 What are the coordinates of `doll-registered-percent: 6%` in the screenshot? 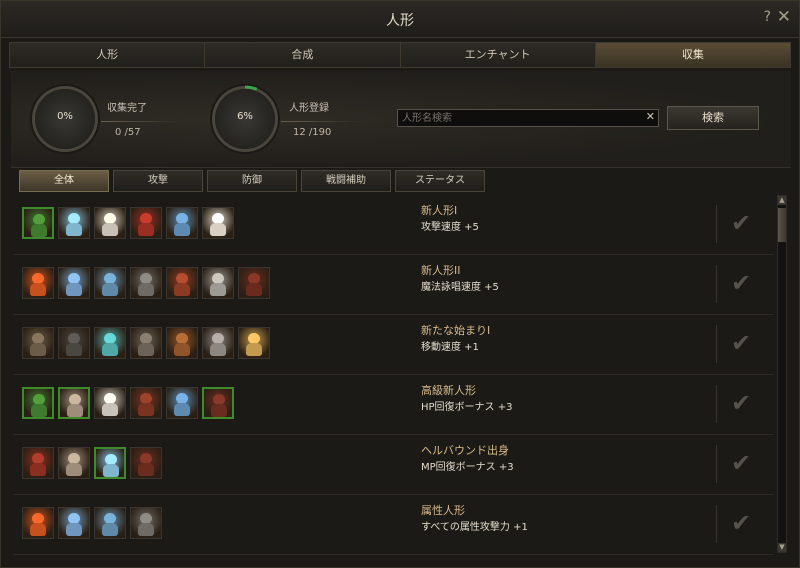 It's located at (245, 116).